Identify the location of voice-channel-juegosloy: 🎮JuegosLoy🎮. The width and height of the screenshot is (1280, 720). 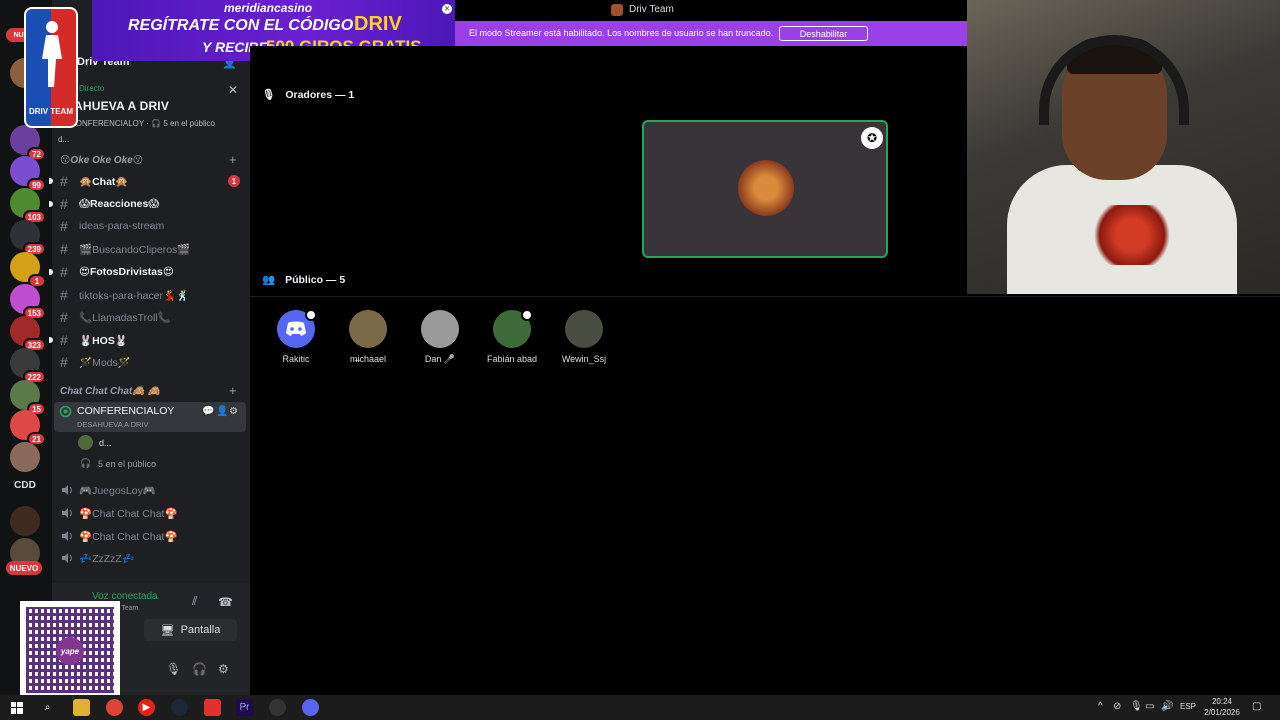
(150, 490).